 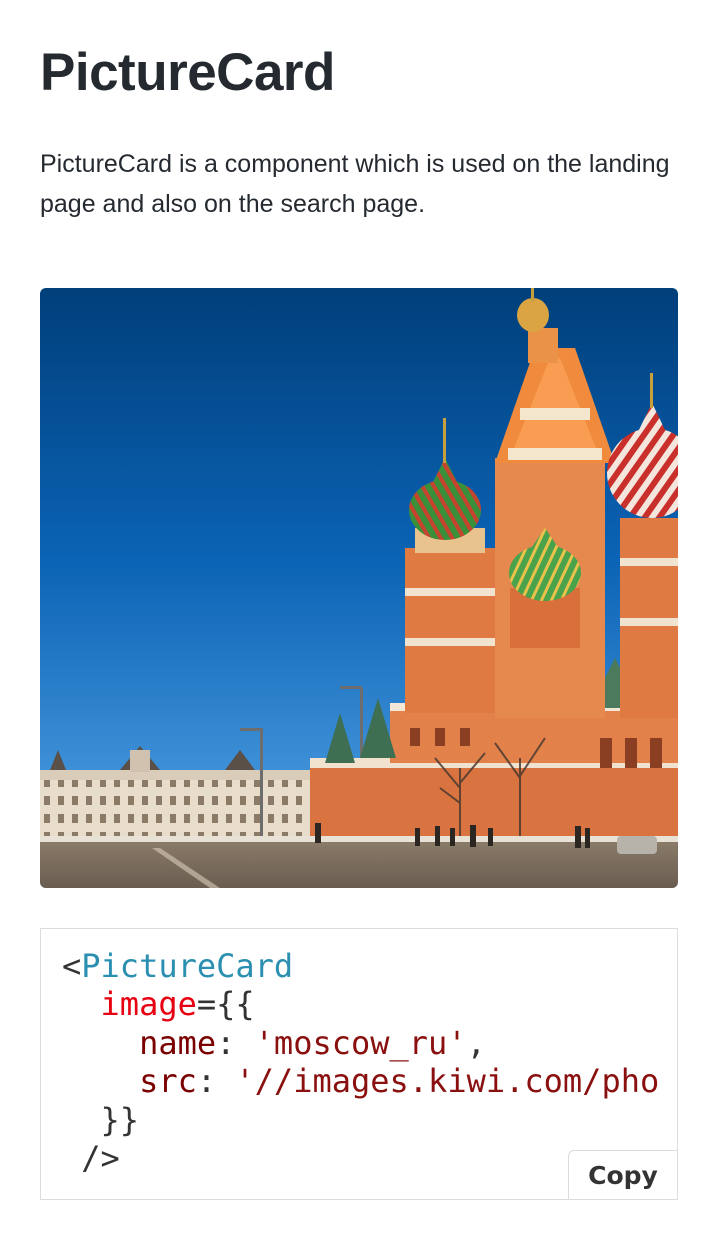 What do you see at coordinates (187, 966) in the screenshot?
I see `code-token-tag: PictureCard` at bounding box center [187, 966].